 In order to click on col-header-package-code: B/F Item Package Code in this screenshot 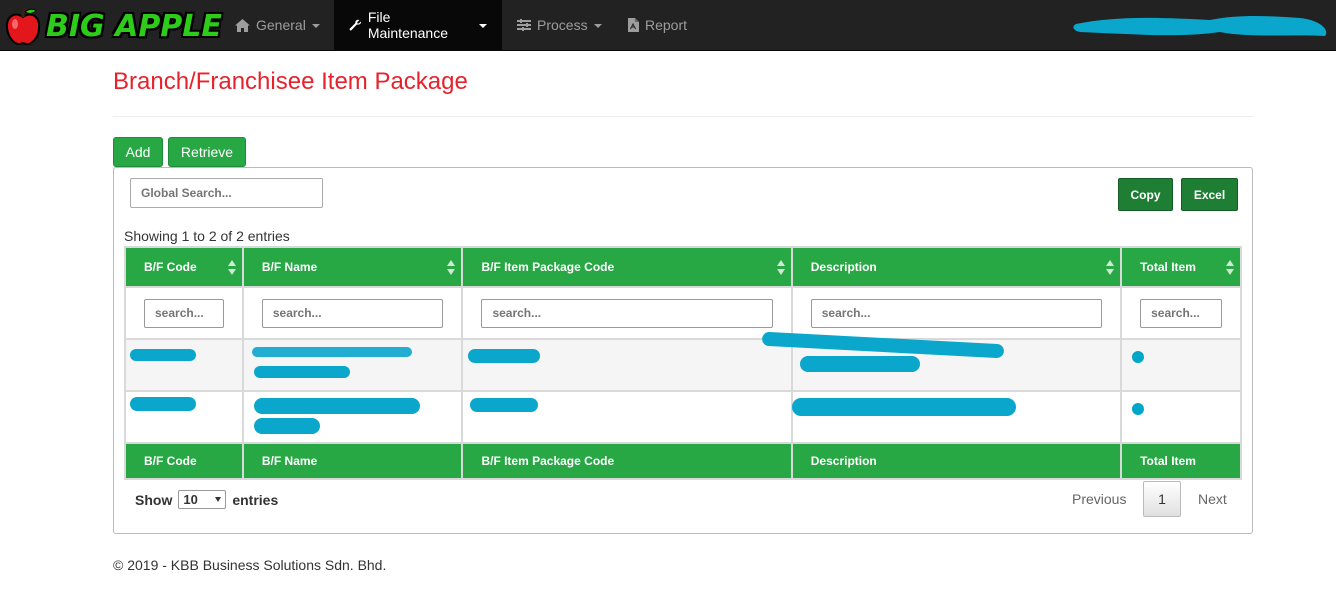, I will do `click(627, 267)`.